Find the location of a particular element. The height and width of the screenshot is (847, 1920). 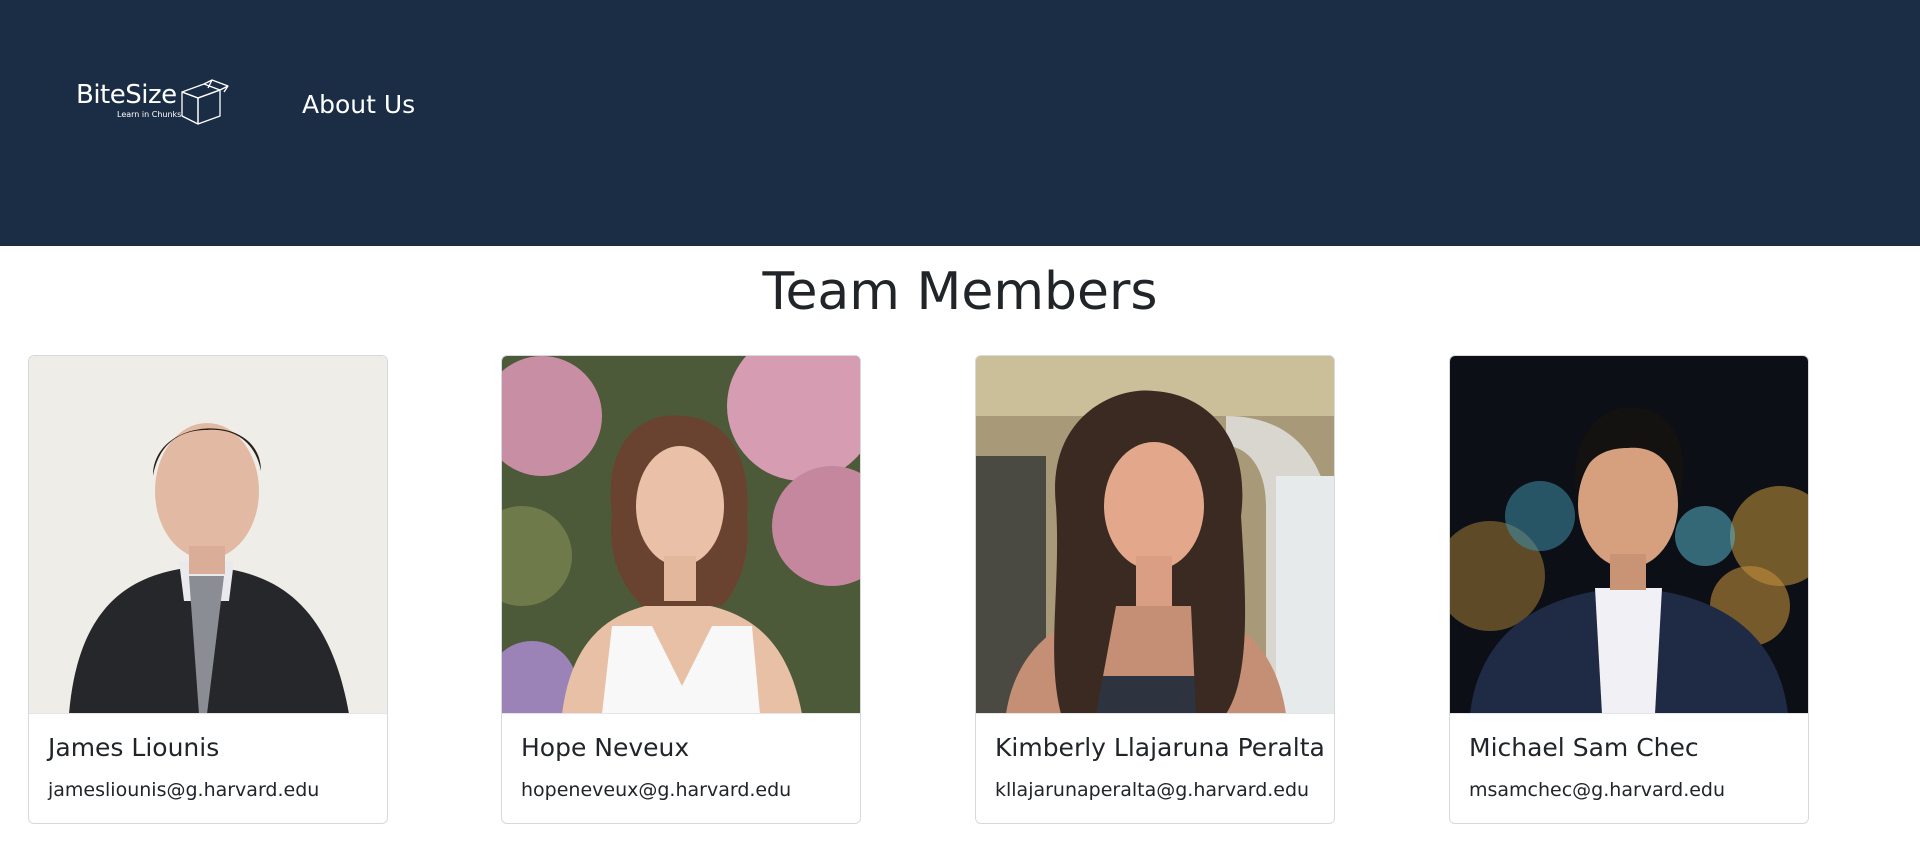

member-email: jamesliounis@g.harvard.edu is located at coordinates (183, 790).